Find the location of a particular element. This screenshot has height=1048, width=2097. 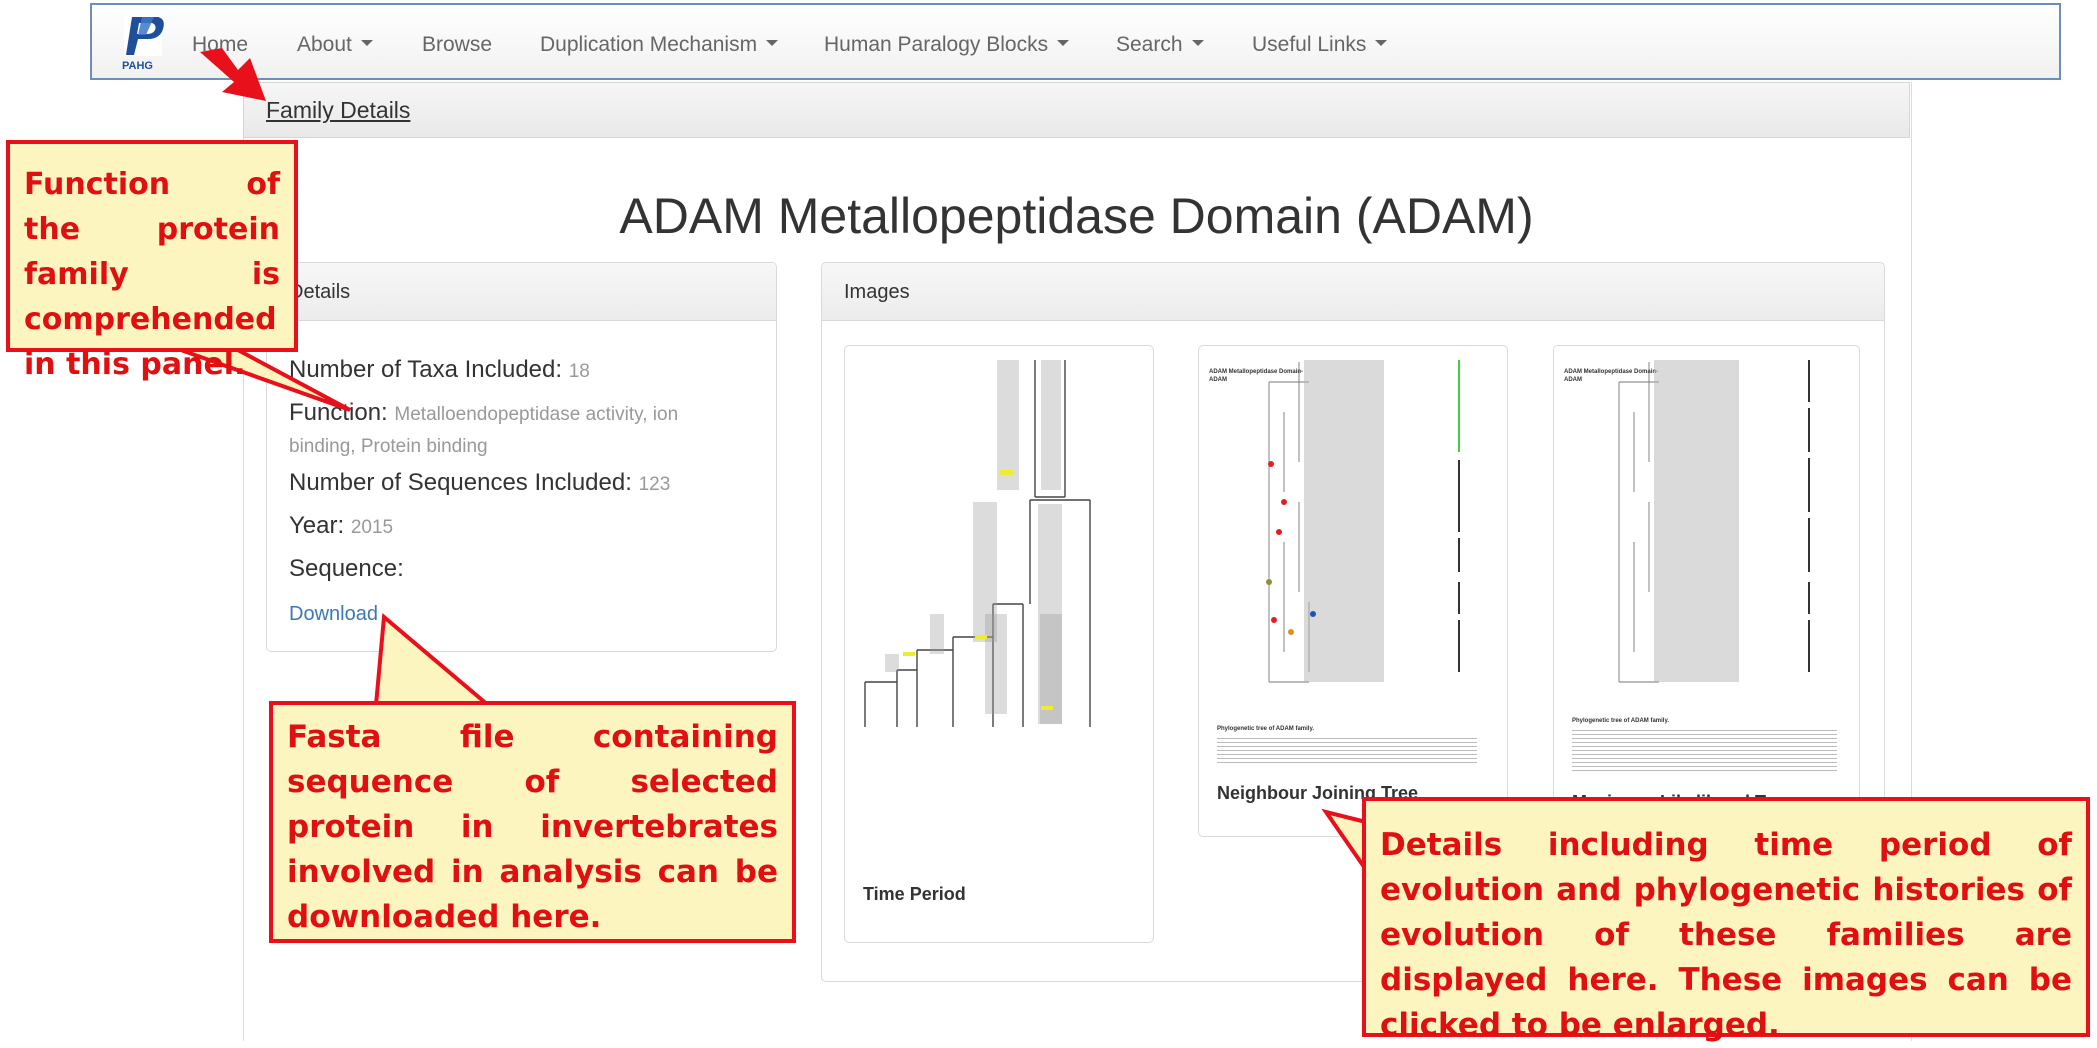

red-arrow-icon is located at coordinates (233, 74).